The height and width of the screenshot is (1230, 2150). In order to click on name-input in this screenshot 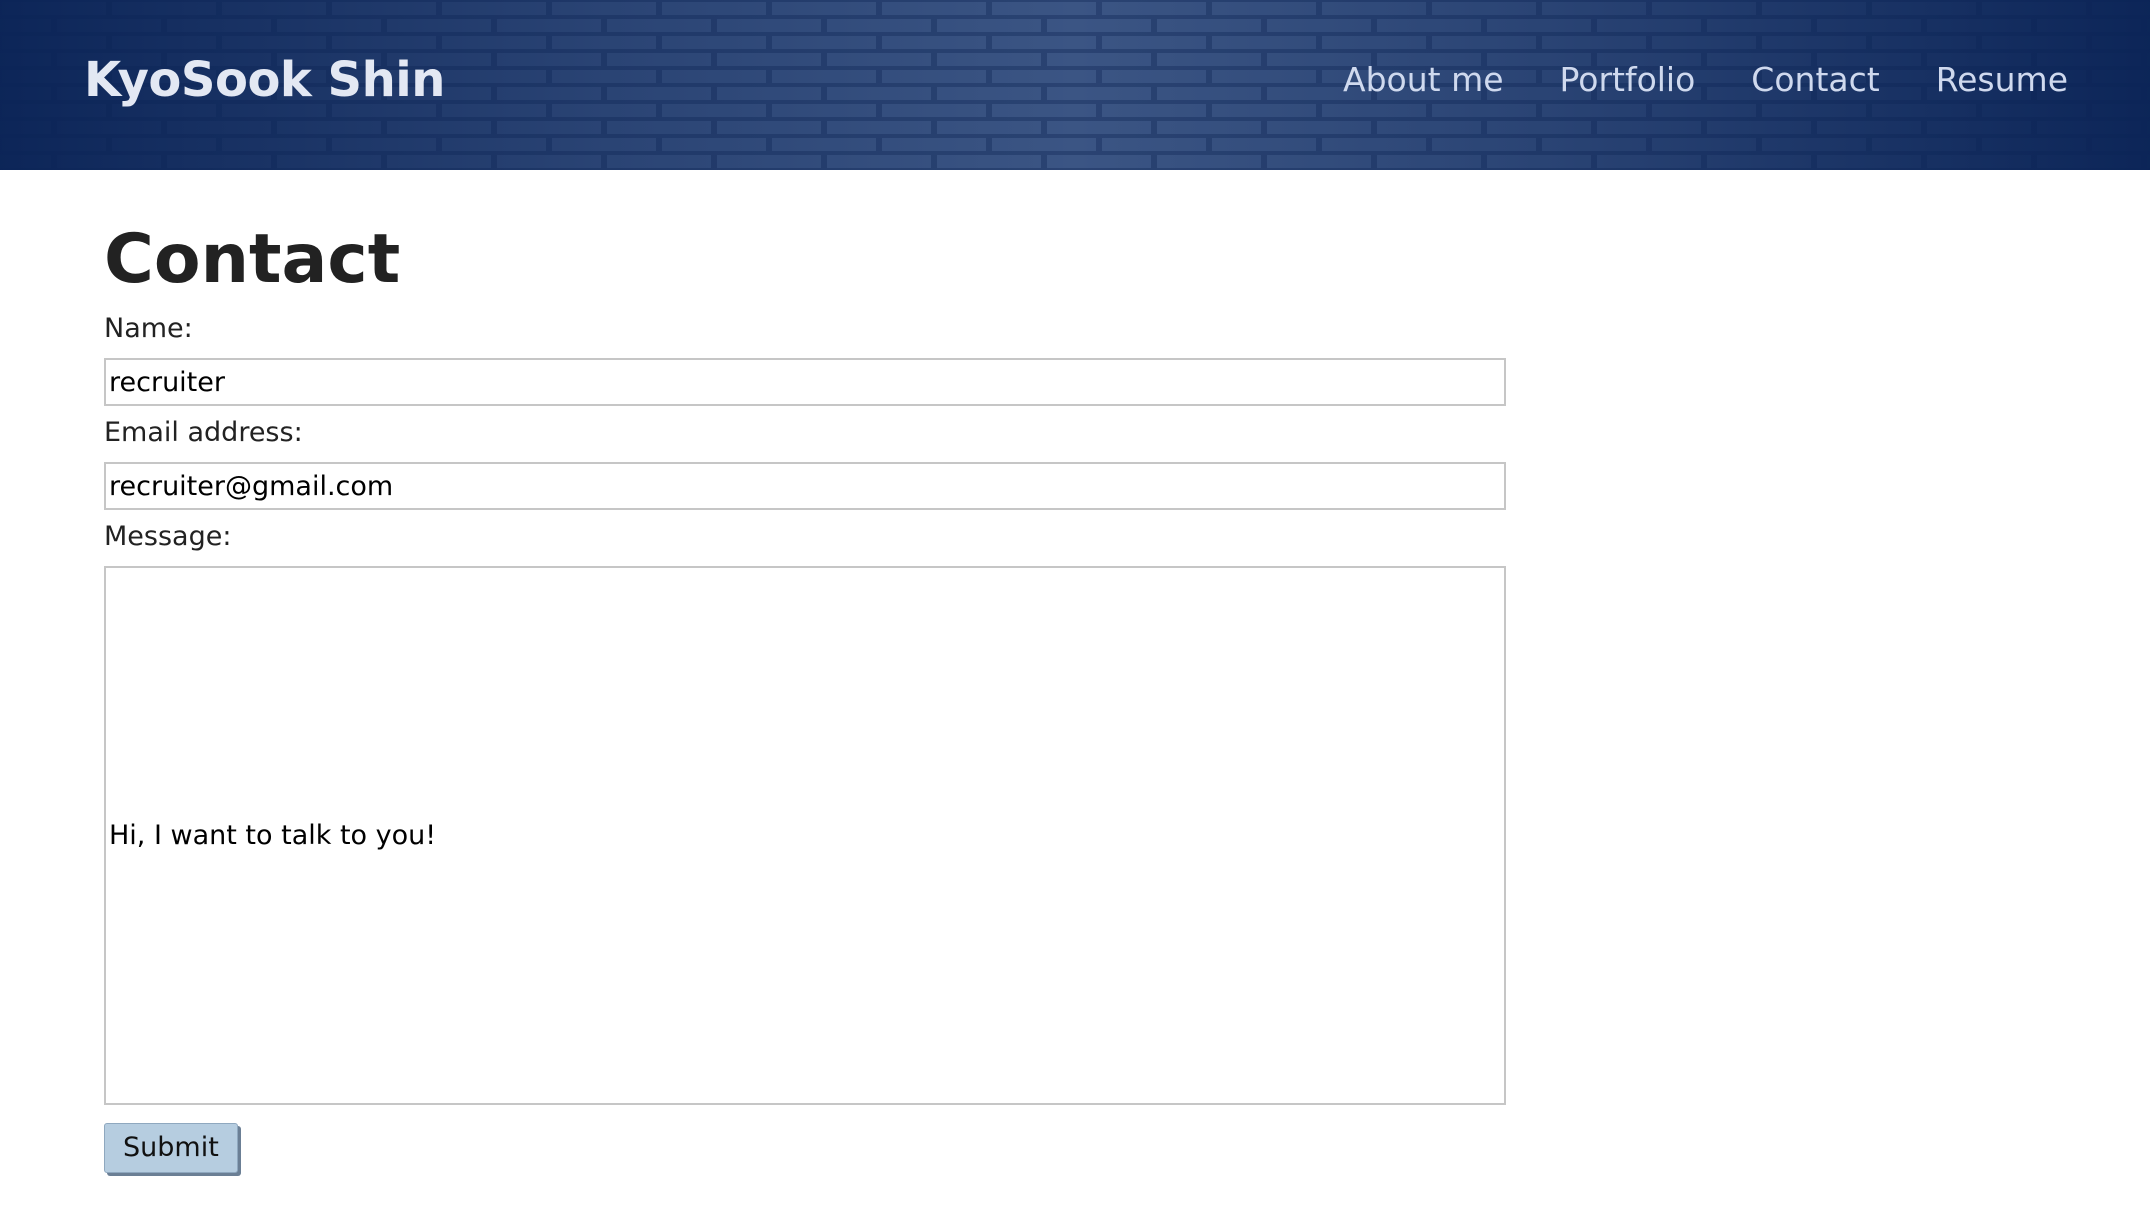, I will do `click(805, 382)`.